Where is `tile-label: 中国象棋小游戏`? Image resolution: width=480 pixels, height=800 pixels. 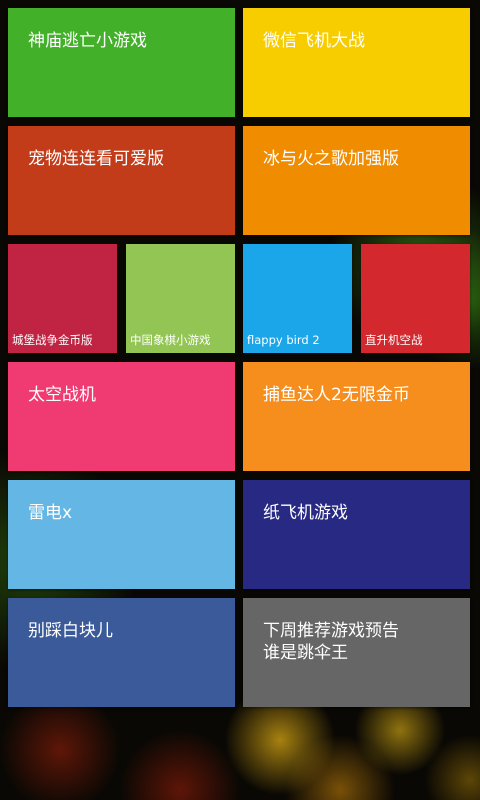
tile-label: 中国象棋小游戏 is located at coordinates (170, 340).